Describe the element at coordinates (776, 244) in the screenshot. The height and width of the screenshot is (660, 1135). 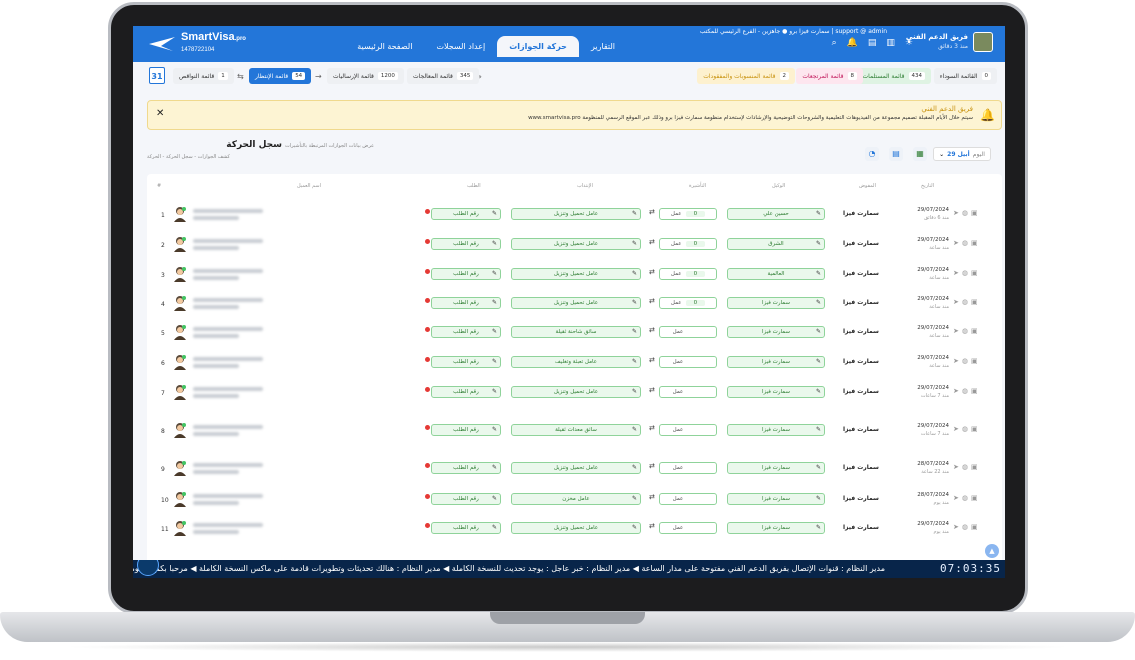
I see `agent-button: الشرق ✎` at that location.